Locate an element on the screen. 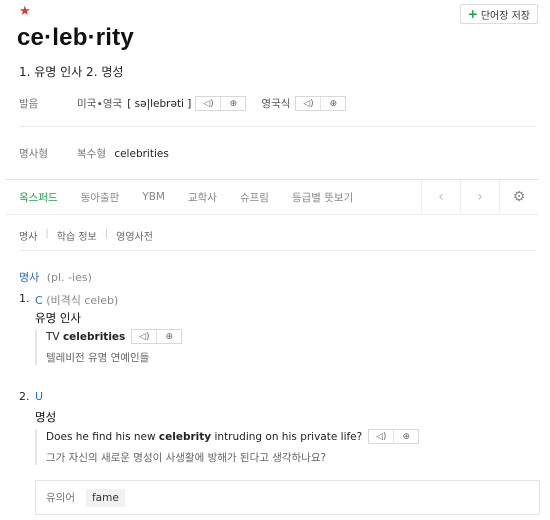 This screenshot has height=520, width=550. us-label: 미국∙영국 is located at coordinates (100, 104).